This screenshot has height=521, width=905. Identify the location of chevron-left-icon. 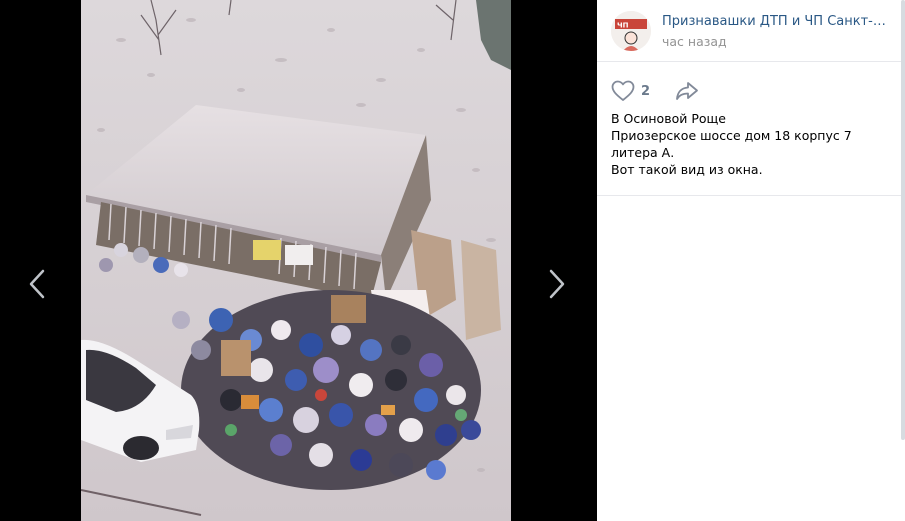
(37, 284).